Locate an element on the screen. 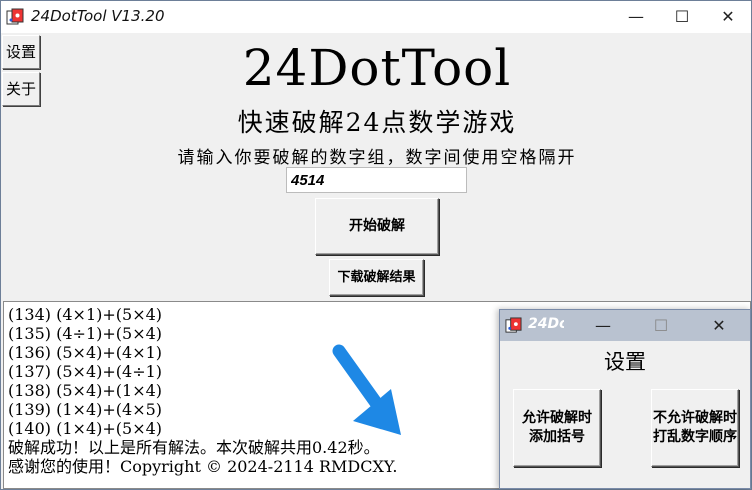 This screenshot has height=490, width=752. result-line: (134) (4×1)+(5×4) is located at coordinates (85, 314).